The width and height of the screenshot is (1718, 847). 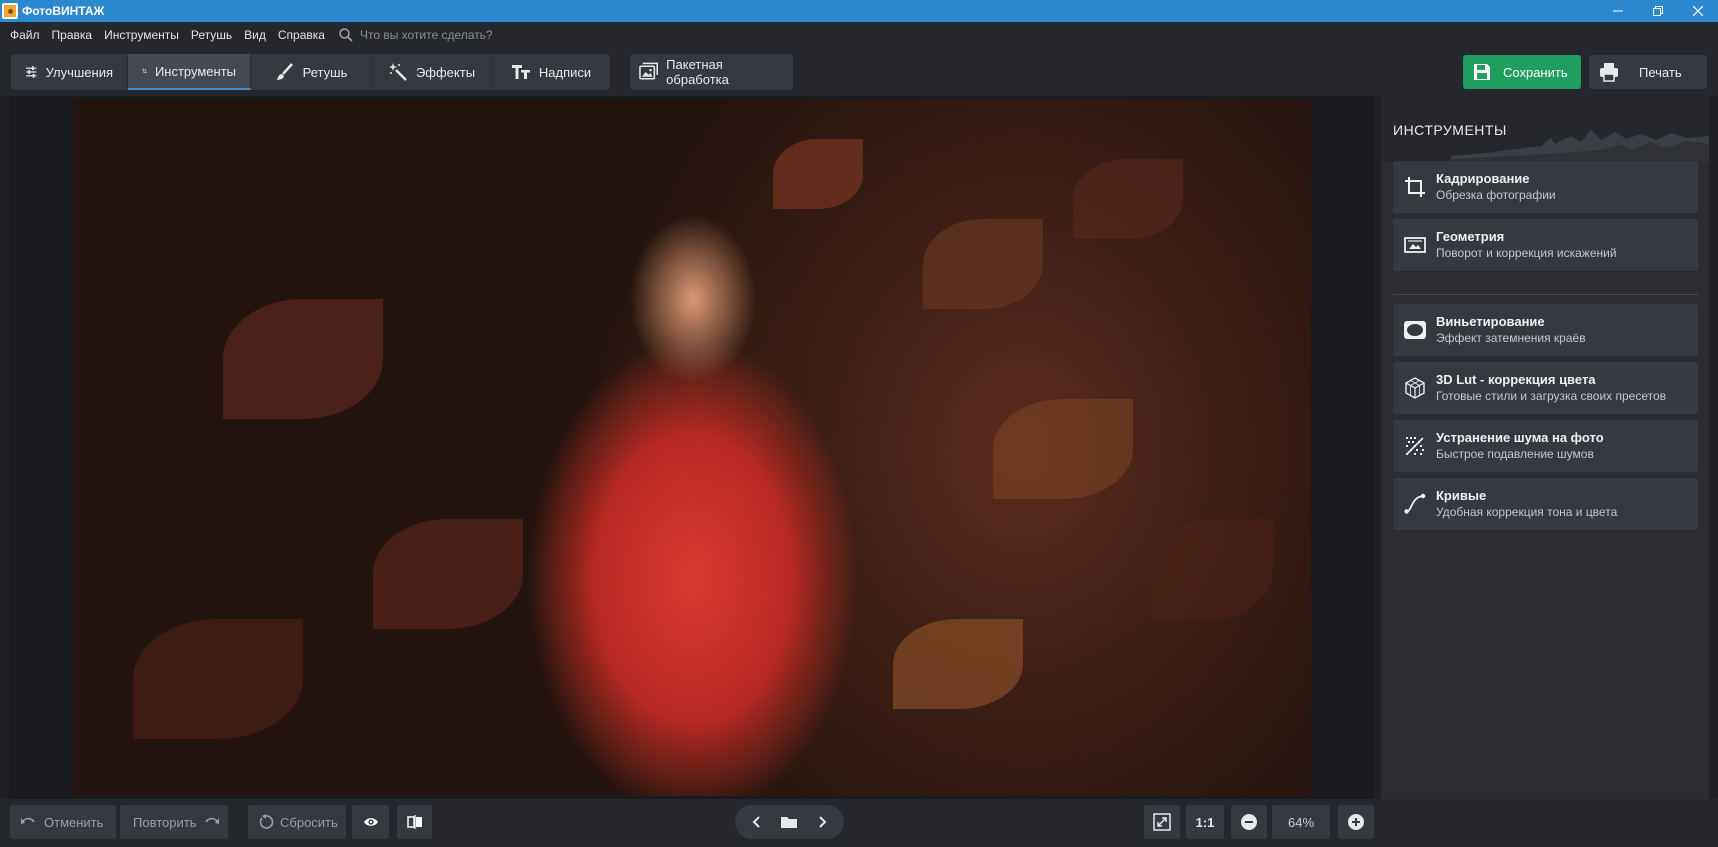 I want to click on tool-title: Кадрирование, so click(x=1483, y=178).